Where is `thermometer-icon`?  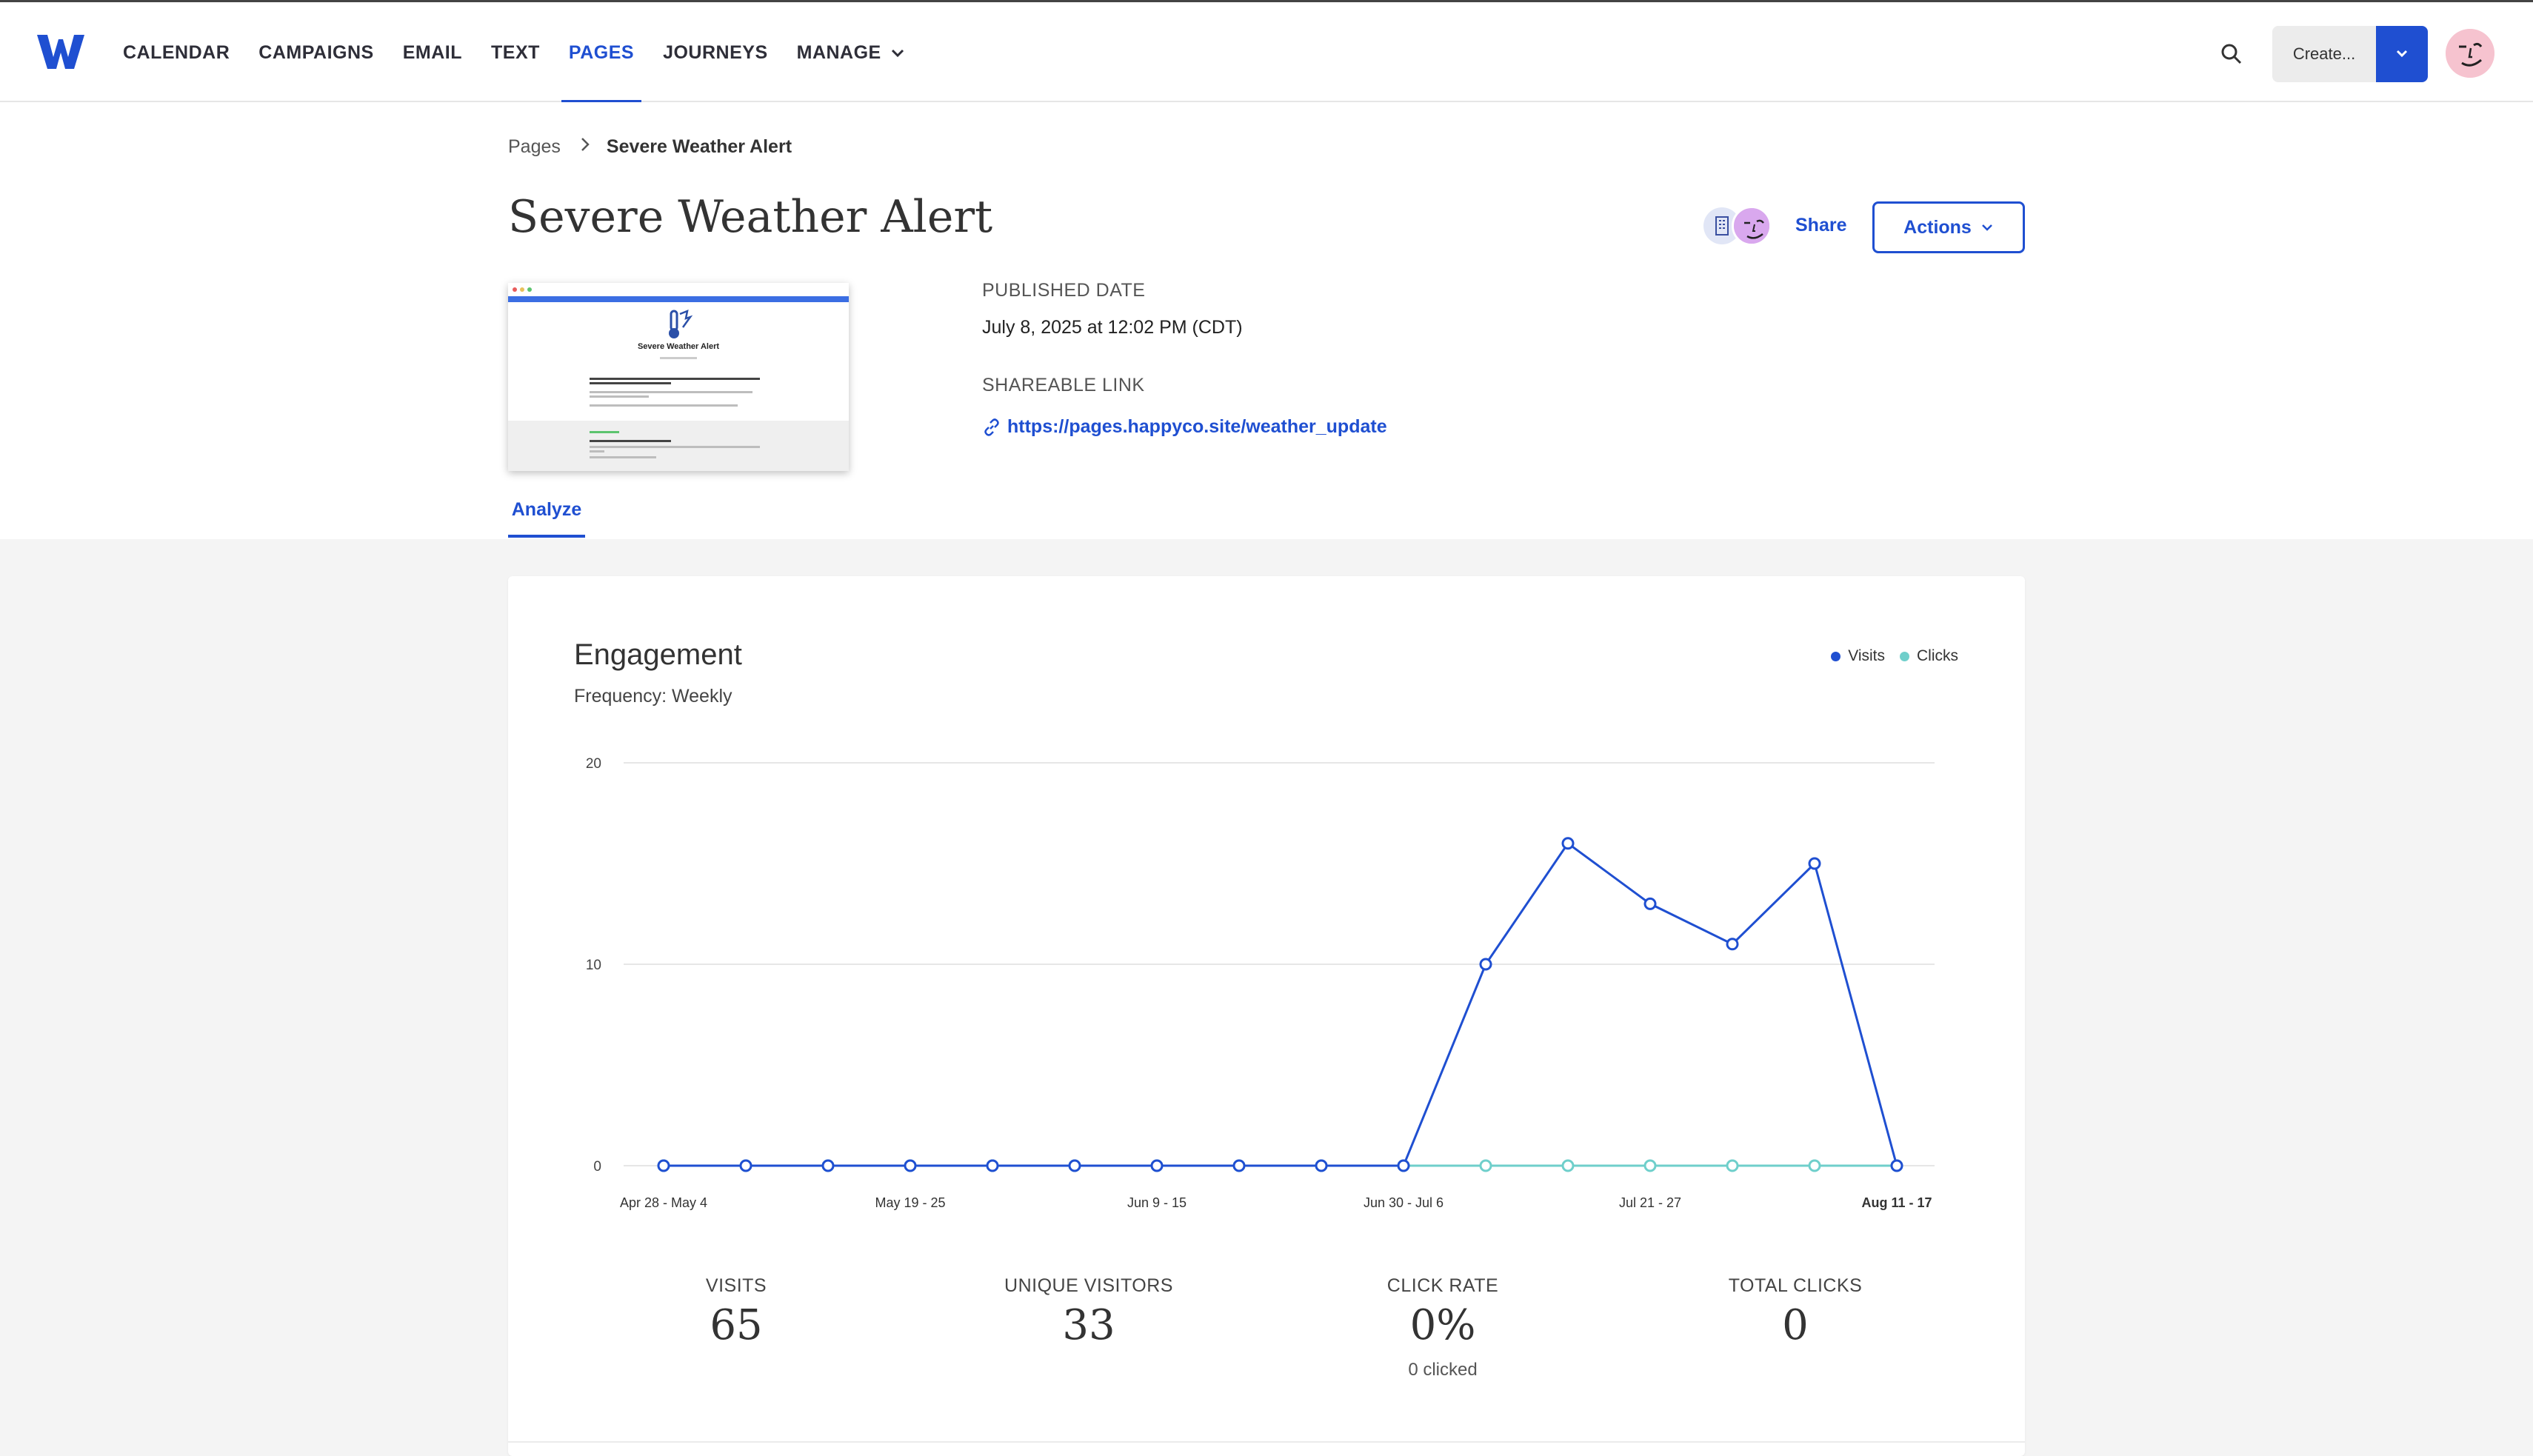 thermometer-icon is located at coordinates (681, 323).